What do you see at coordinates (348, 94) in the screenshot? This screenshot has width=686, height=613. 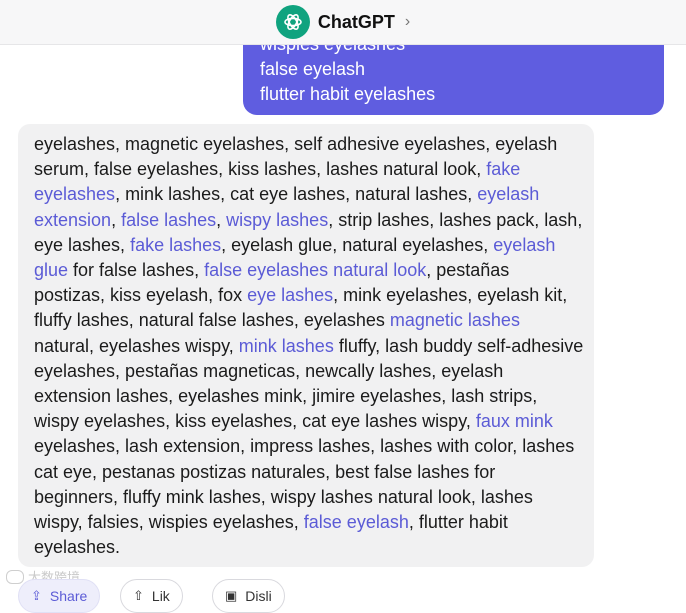 I see `user-message-line: flutter habit eyelashes` at bounding box center [348, 94].